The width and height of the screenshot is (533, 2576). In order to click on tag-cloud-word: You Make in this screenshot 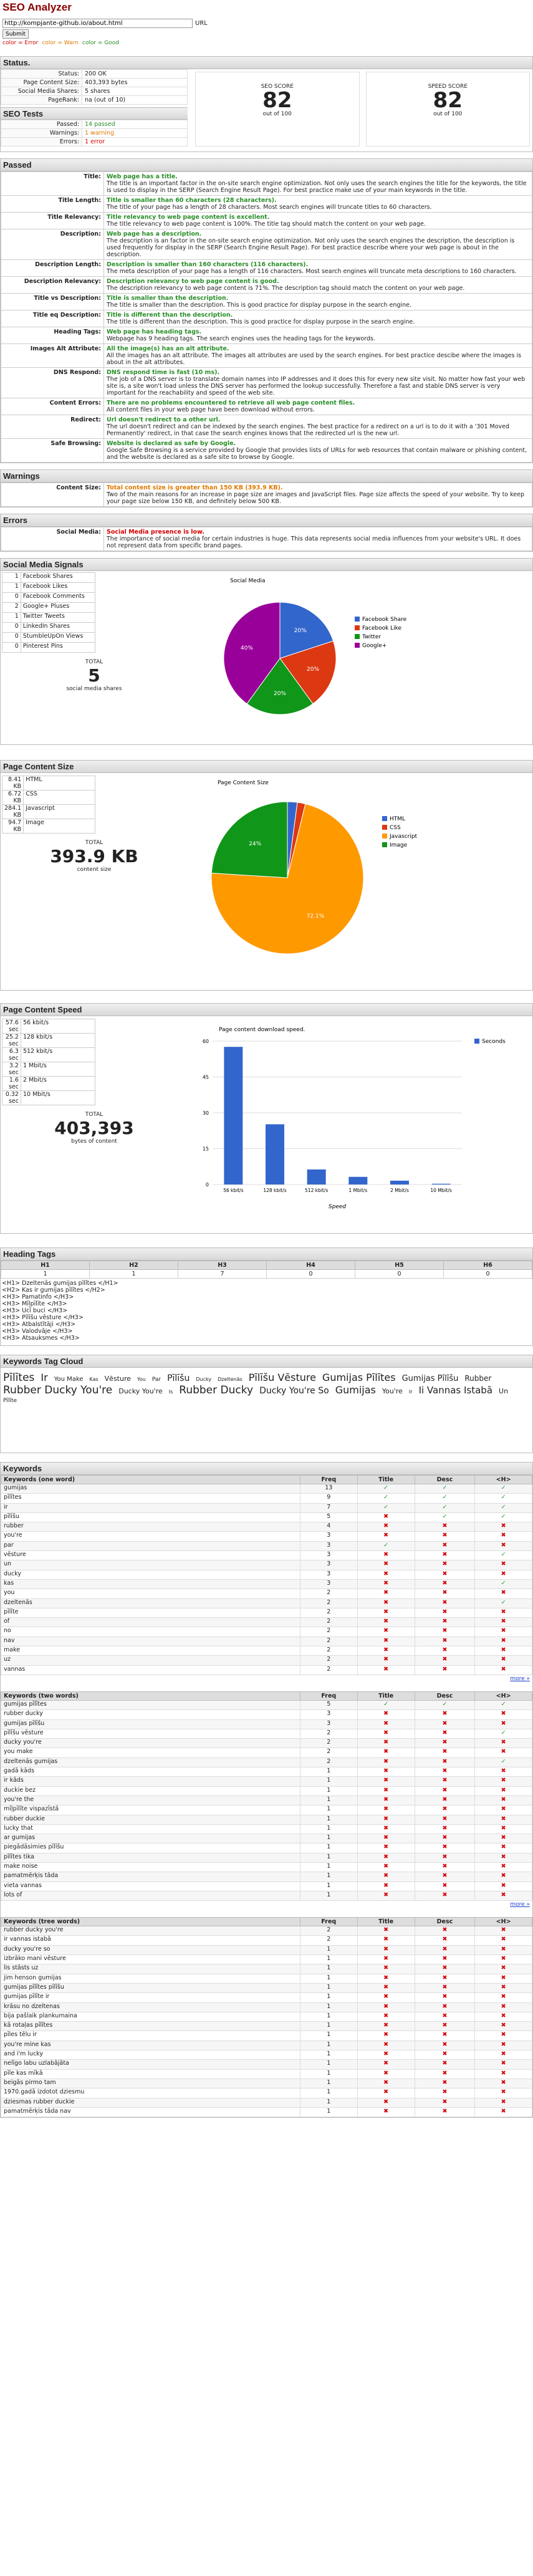, I will do `click(69, 1379)`.